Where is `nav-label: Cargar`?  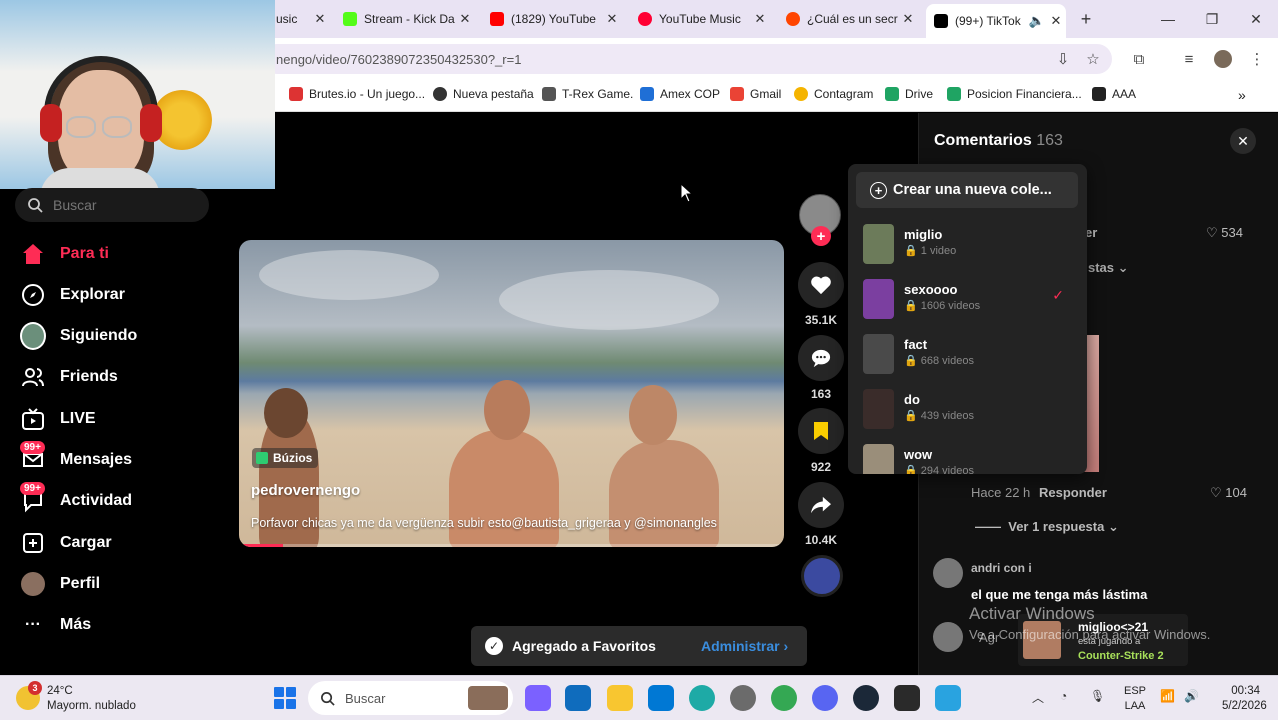
nav-label: Cargar is located at coordinates (86, 542).